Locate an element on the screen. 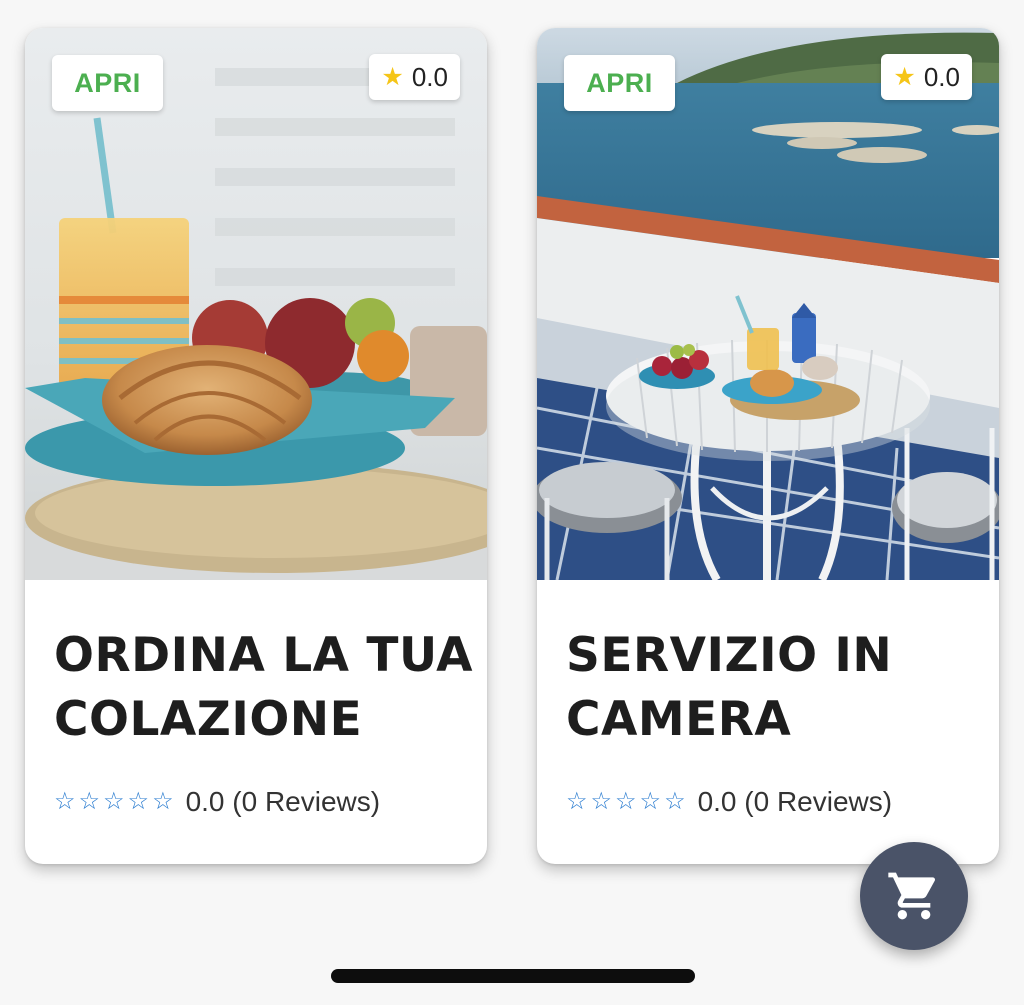  cart-button is located at coordinates (914, 896).